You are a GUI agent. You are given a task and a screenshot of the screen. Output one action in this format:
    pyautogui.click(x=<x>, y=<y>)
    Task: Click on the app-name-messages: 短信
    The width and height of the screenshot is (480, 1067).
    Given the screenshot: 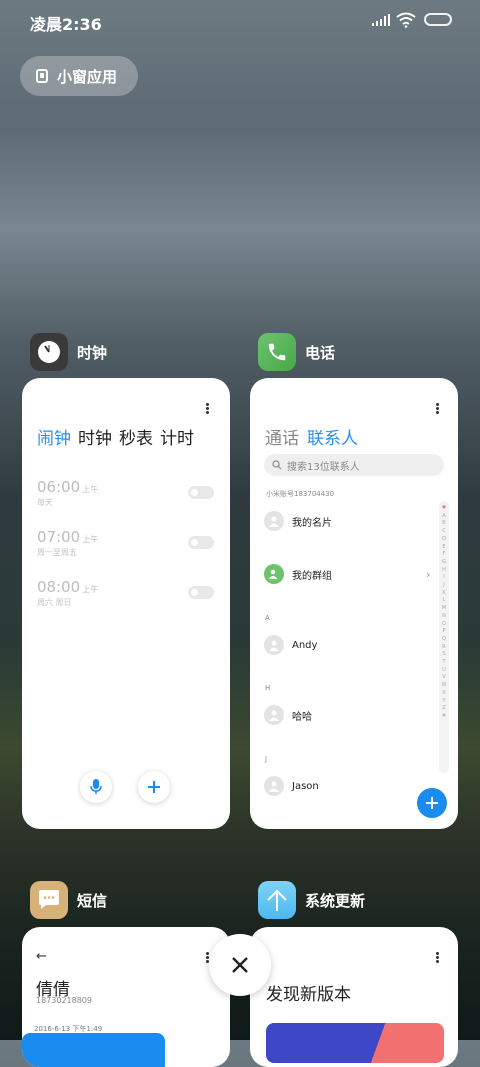 What is the action you would take?
    pyautogui.click(x=92, y=900)
    